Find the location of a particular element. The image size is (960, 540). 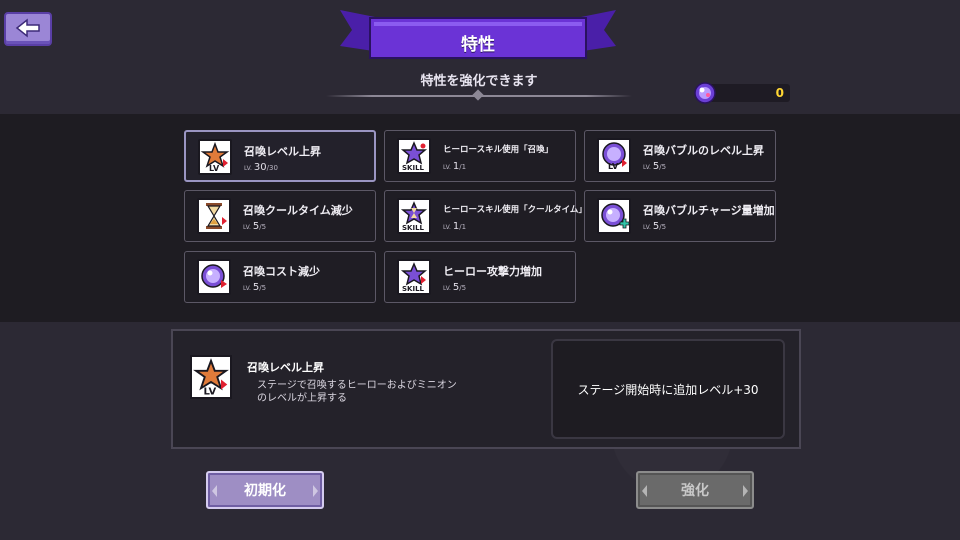

level-value: 30 is located at coordinates (260, 167).